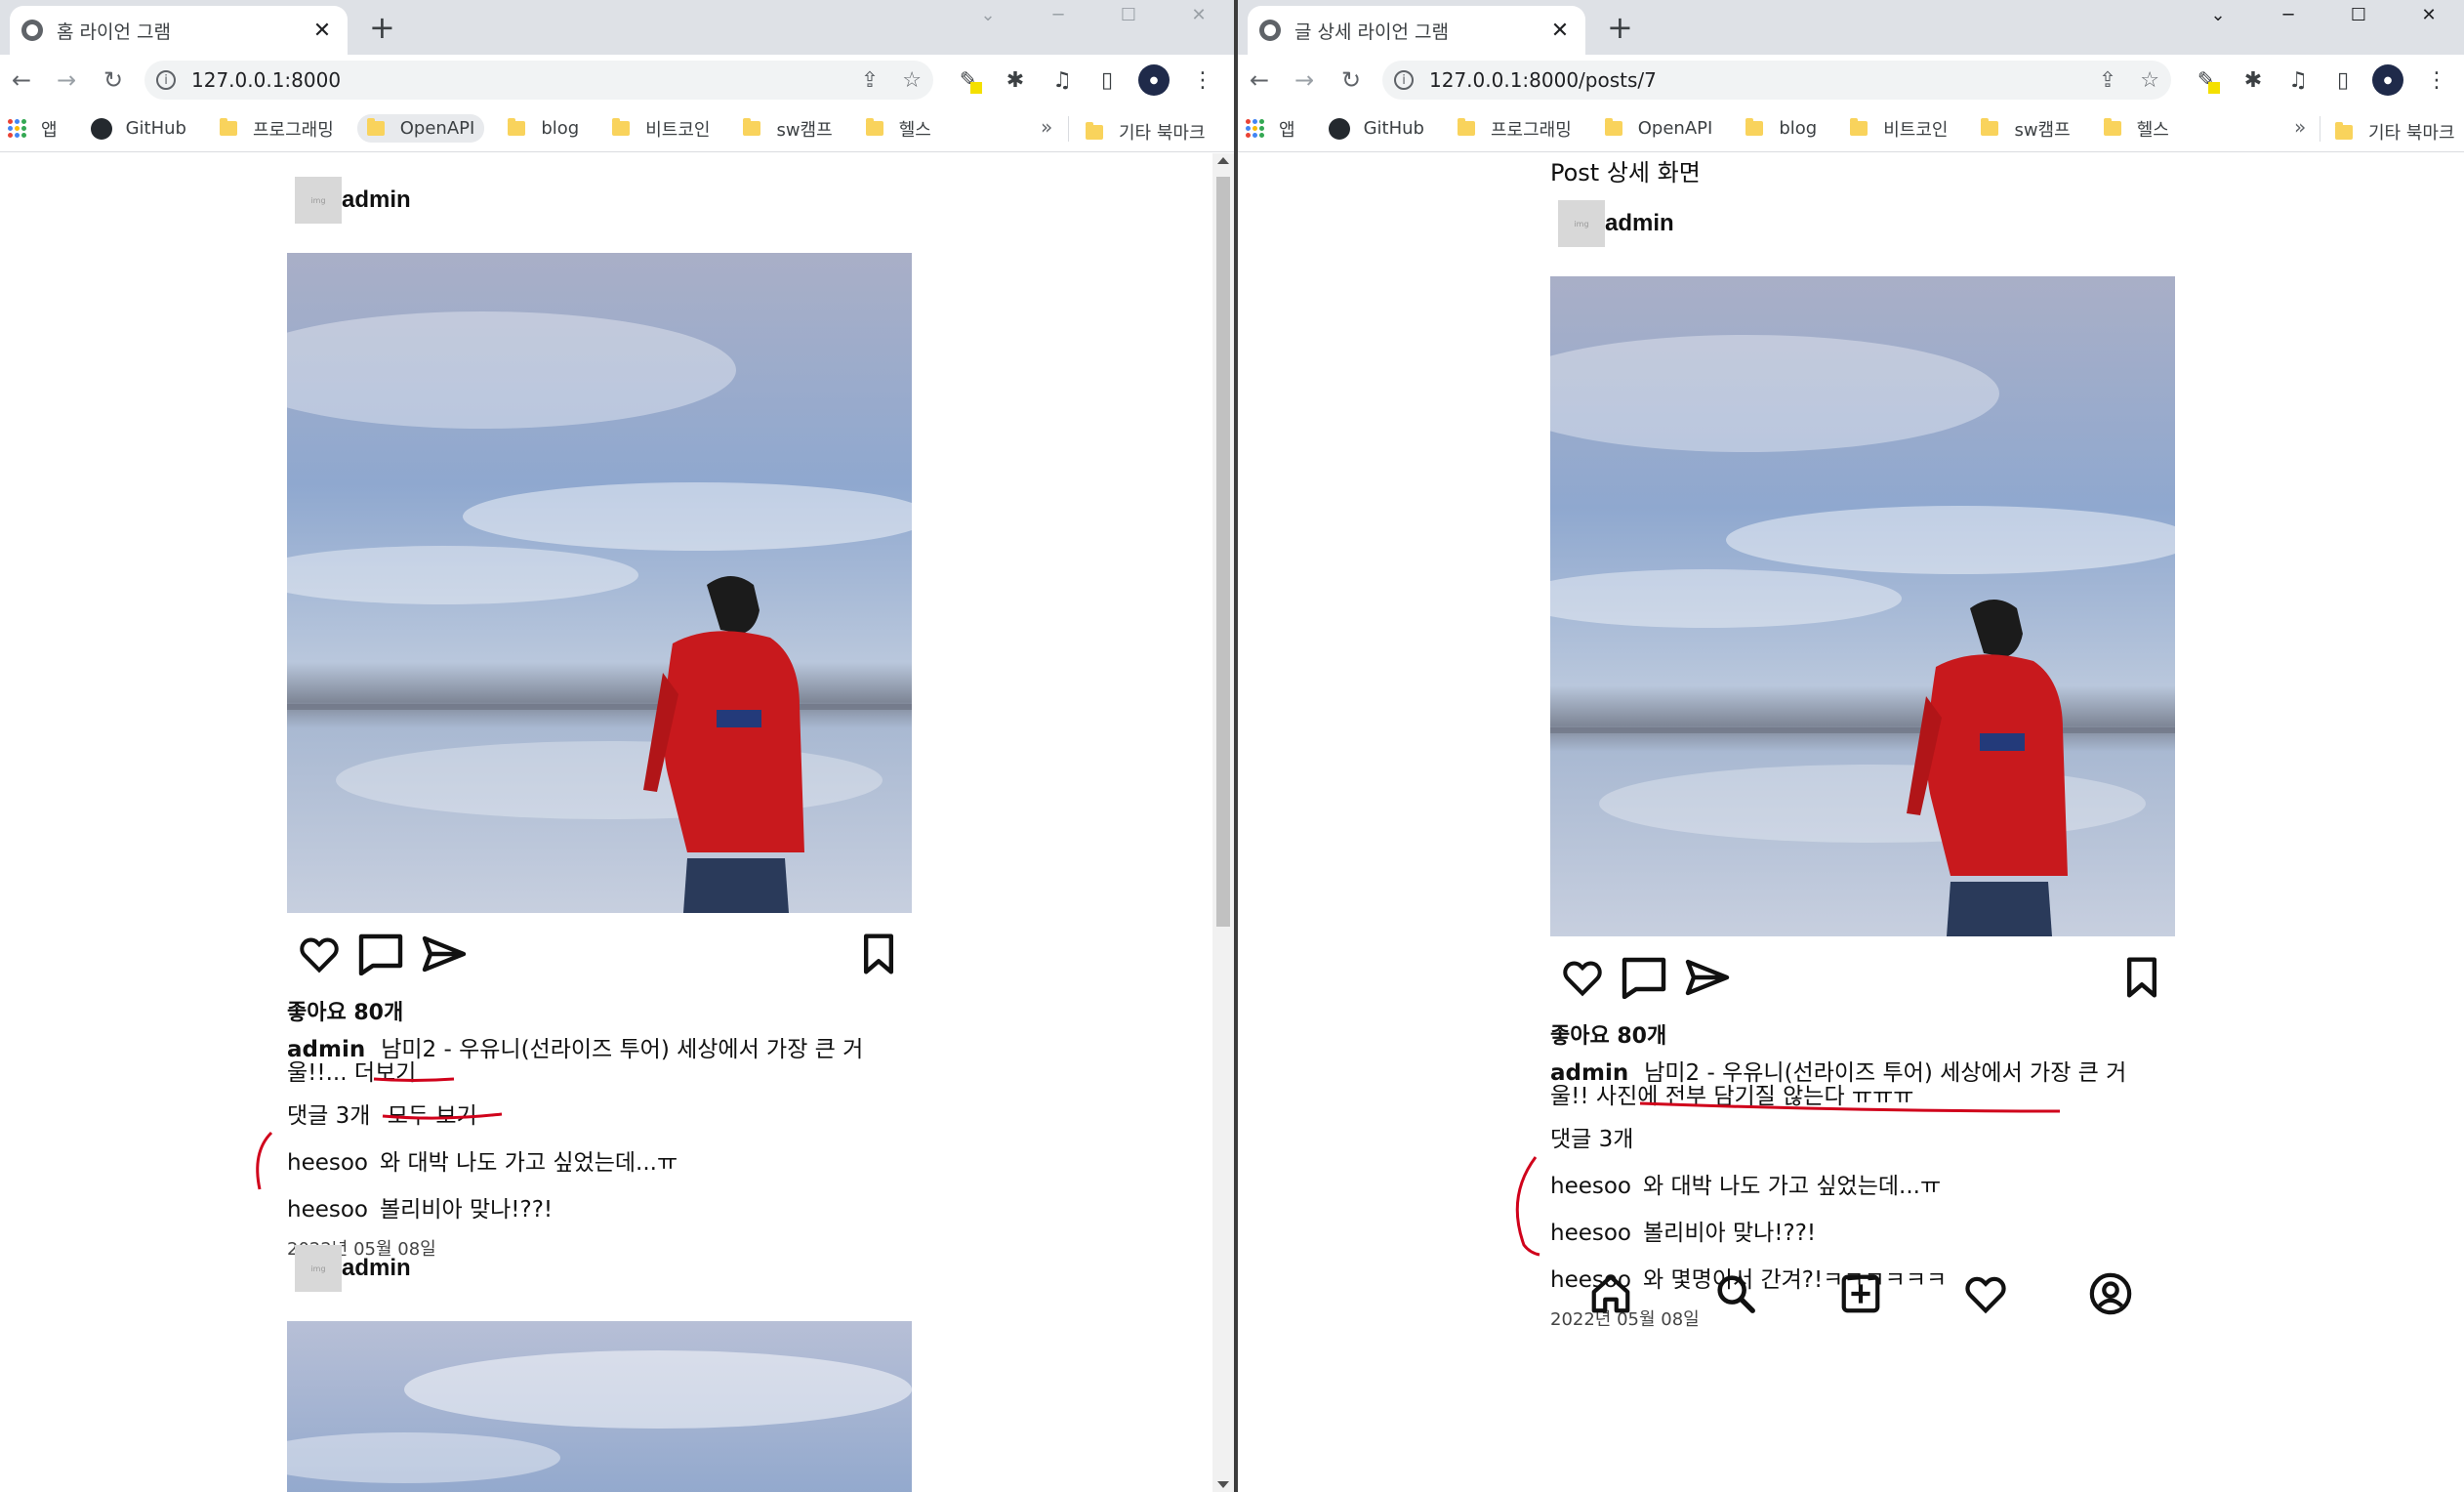 This screenshot has height=1492, width=2464. I want to click on nav-profile, so click(2110, 1298).